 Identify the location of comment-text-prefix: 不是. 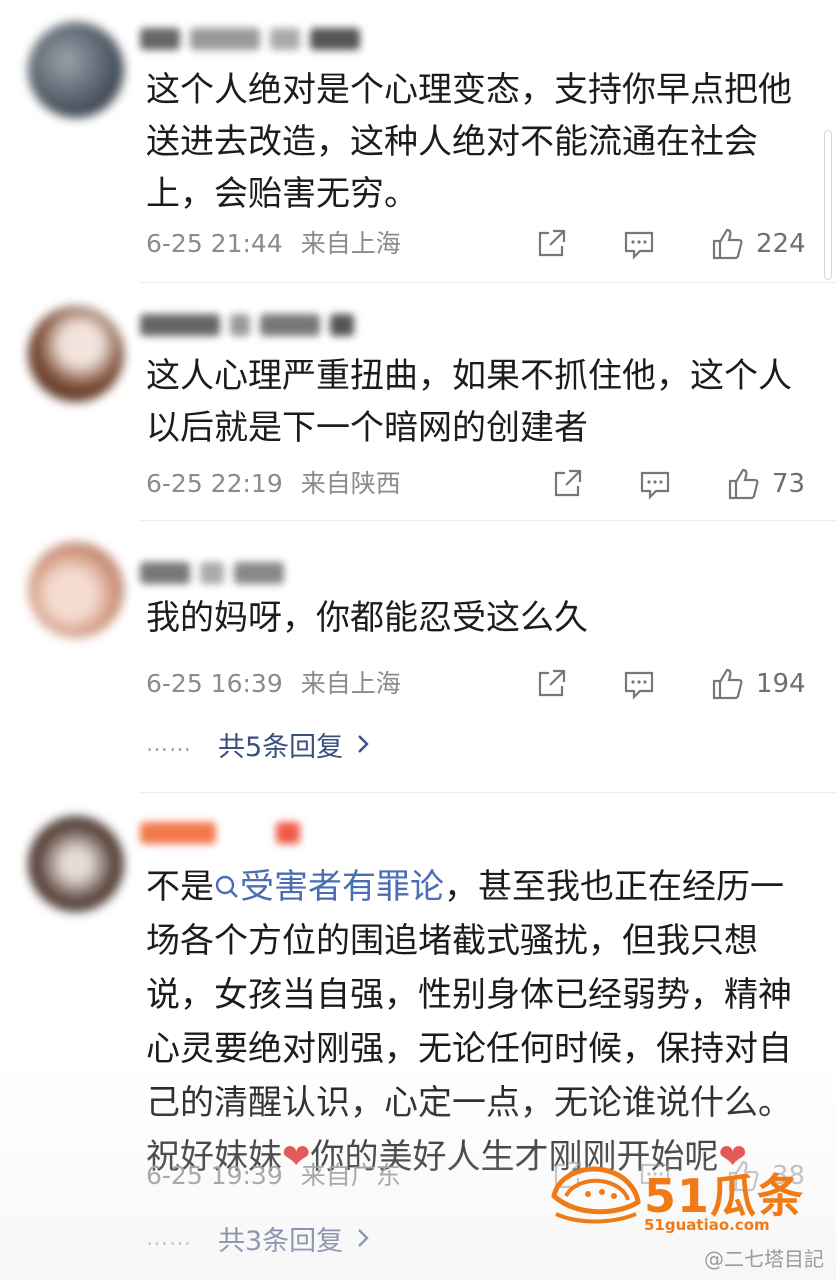
(180, 887).